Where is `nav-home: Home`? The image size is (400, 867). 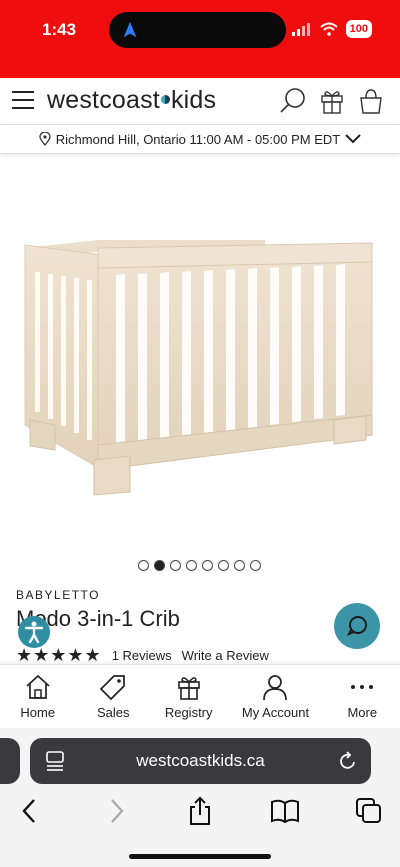
nav-home: Home is located at coordinates (37, 696).